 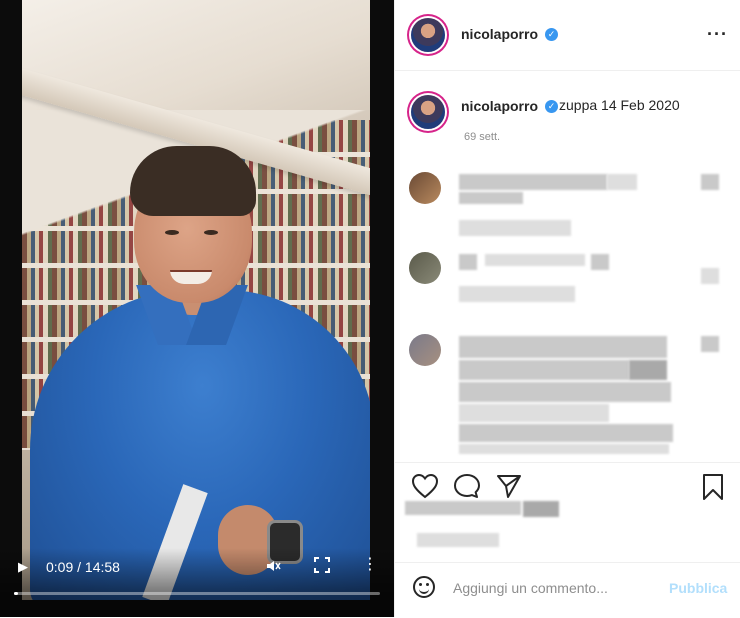 I want to click on heart-icon, so click(x=425, y=488).